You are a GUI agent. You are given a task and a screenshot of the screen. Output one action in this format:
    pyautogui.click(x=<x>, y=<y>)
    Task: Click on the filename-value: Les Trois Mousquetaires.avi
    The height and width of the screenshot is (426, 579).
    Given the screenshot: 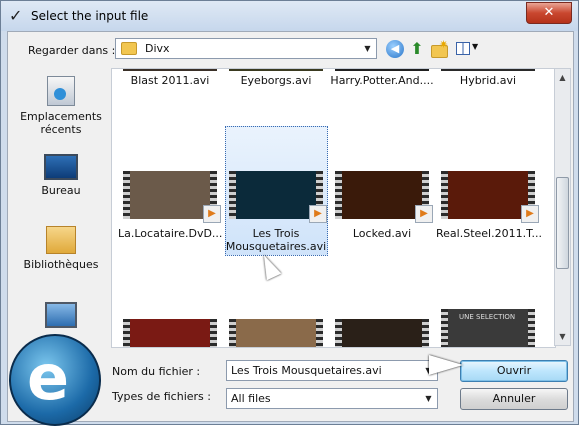 What is the action you would take?
    pyautogui.click(x=306, y=370)
    